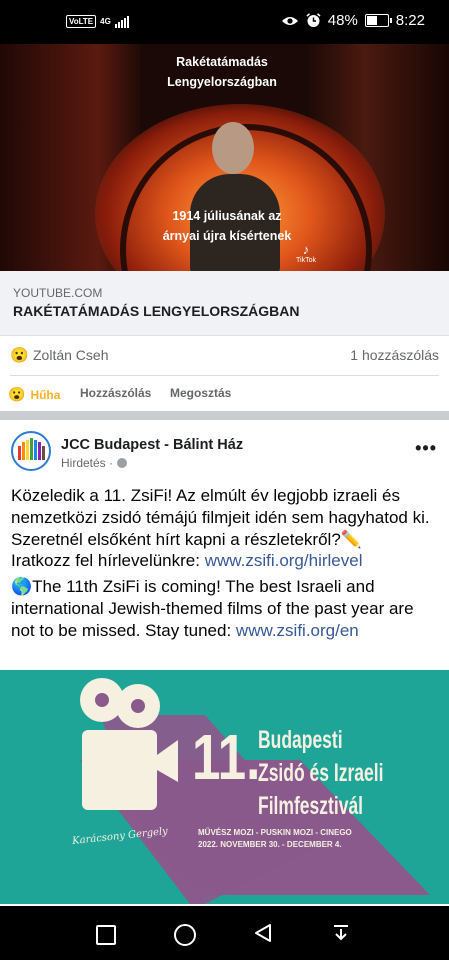 This screenshot has width=449, height=960. What do you see at coordinates (222, 72) in the screenshot?
I see `video-title: Rakétatámadás Lengyelországban` at bounding box center [222, 72].